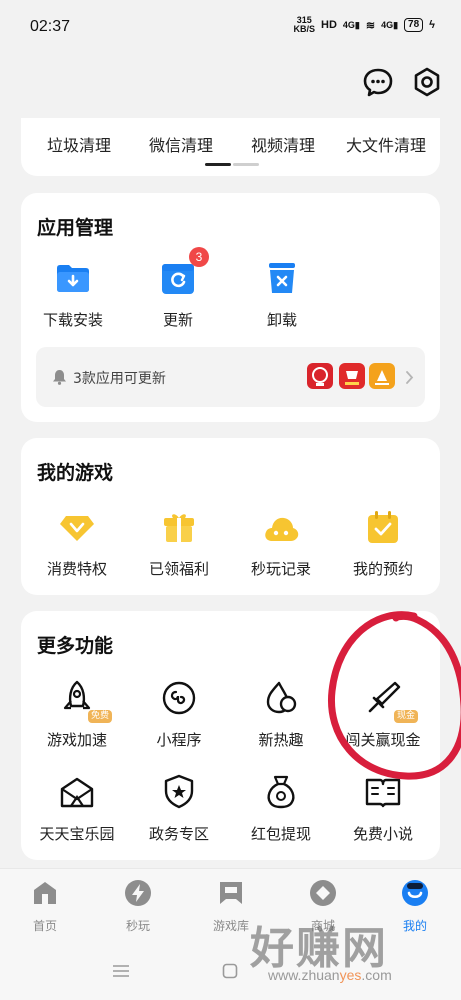 The image size is (461, 1000). Describe the element at coordinates (137, 926) in the screenshot. I see `nav-instant-play-label: 秒玩` at that location.